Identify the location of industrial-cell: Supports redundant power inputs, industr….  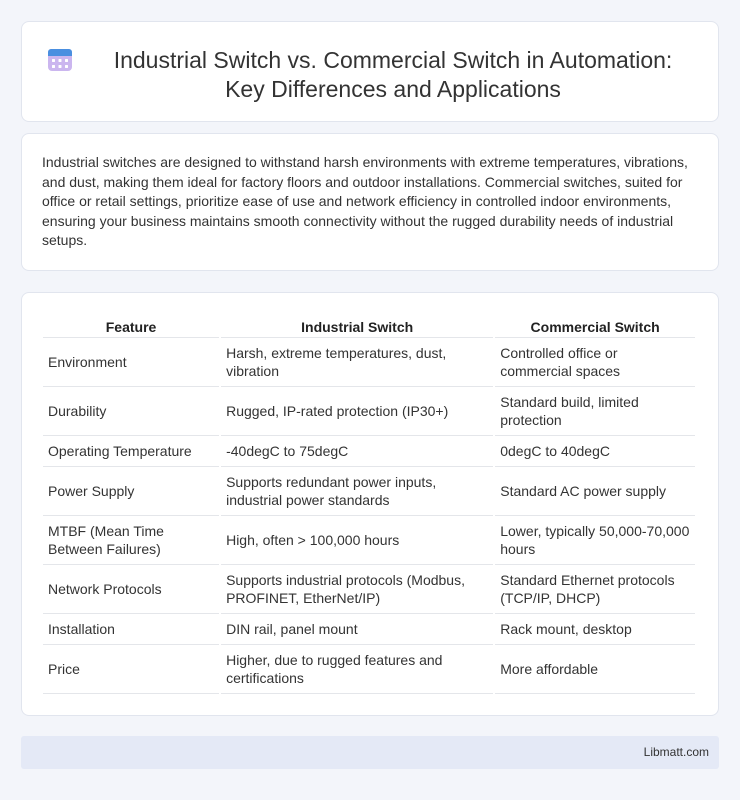
(357, 491).